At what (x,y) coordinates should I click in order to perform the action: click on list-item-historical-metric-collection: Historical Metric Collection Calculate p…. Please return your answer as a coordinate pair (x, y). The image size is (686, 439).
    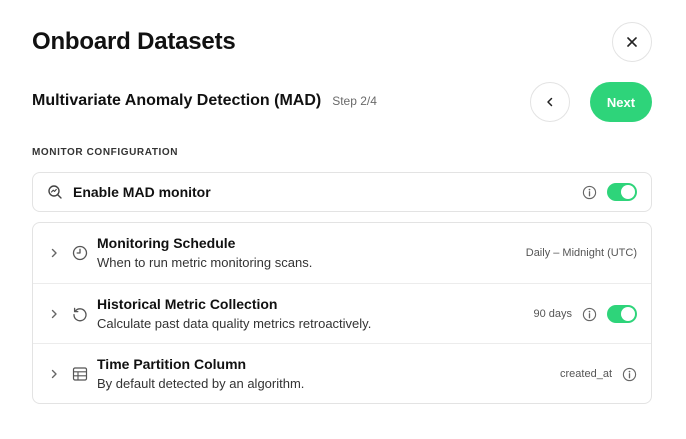
    Looking at the image, I should click on (342, 313).